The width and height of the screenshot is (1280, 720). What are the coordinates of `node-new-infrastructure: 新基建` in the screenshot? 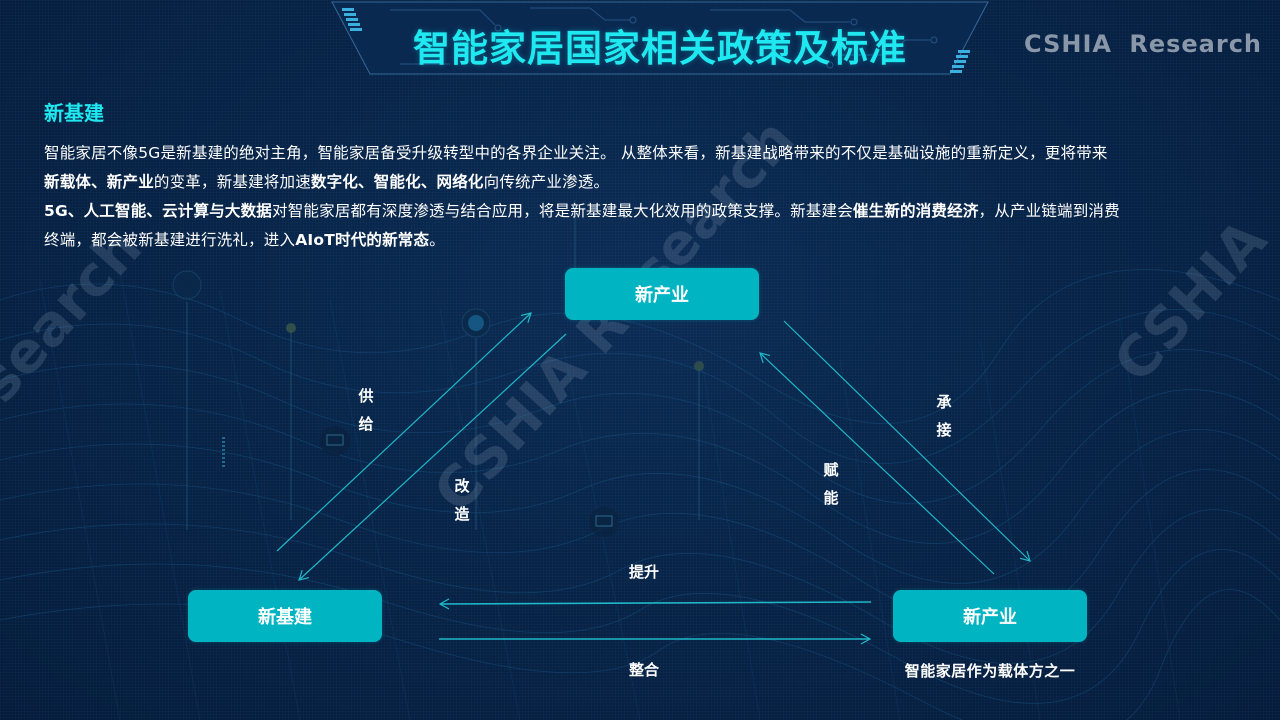 It's located at (285, 616).